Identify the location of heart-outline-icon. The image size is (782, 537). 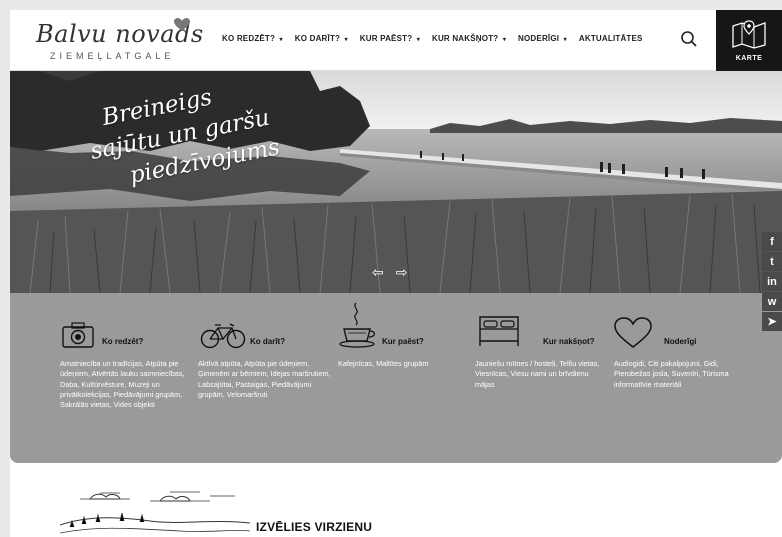
(633, 332).